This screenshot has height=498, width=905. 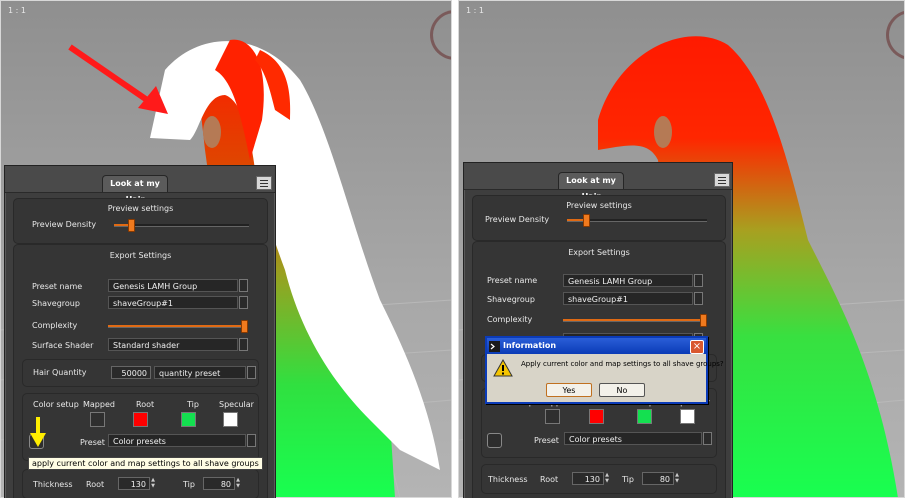 I want to click on surface-shader-dropdown, so click(x=243, y=344).